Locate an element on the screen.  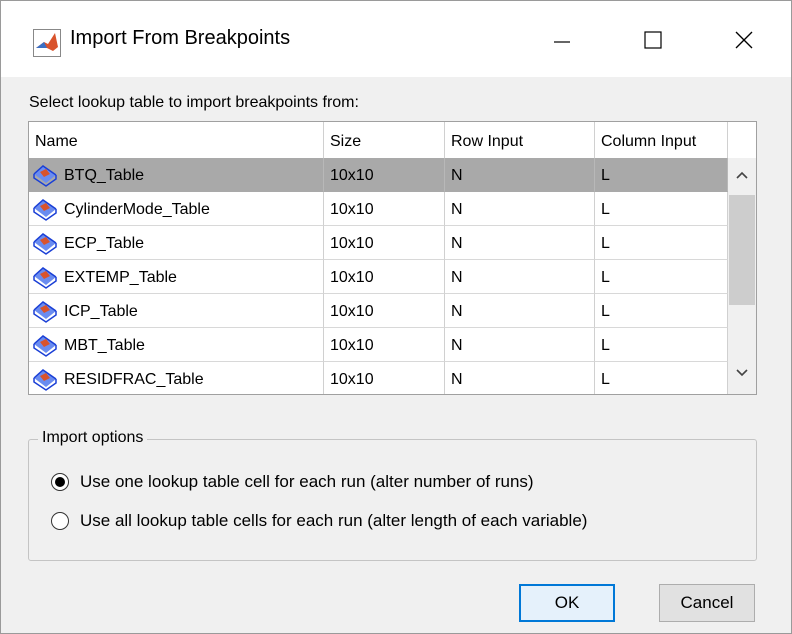
column-header-size: Size is located at coordinates (384, 140).